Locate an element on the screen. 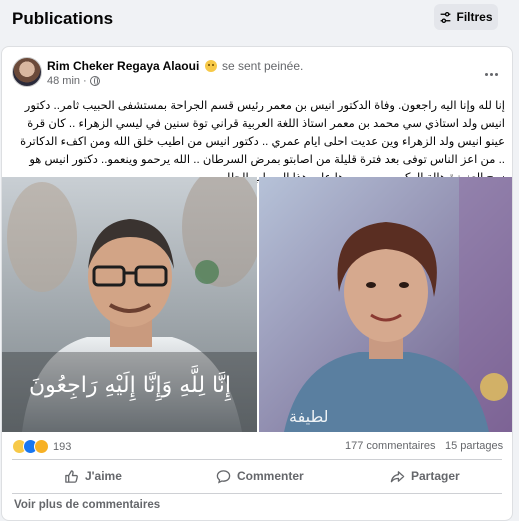 The height and width of the screenshot is (521, 519). view-more-comments-link: Voir plus de commentaires is located at coordinates (87, 505).